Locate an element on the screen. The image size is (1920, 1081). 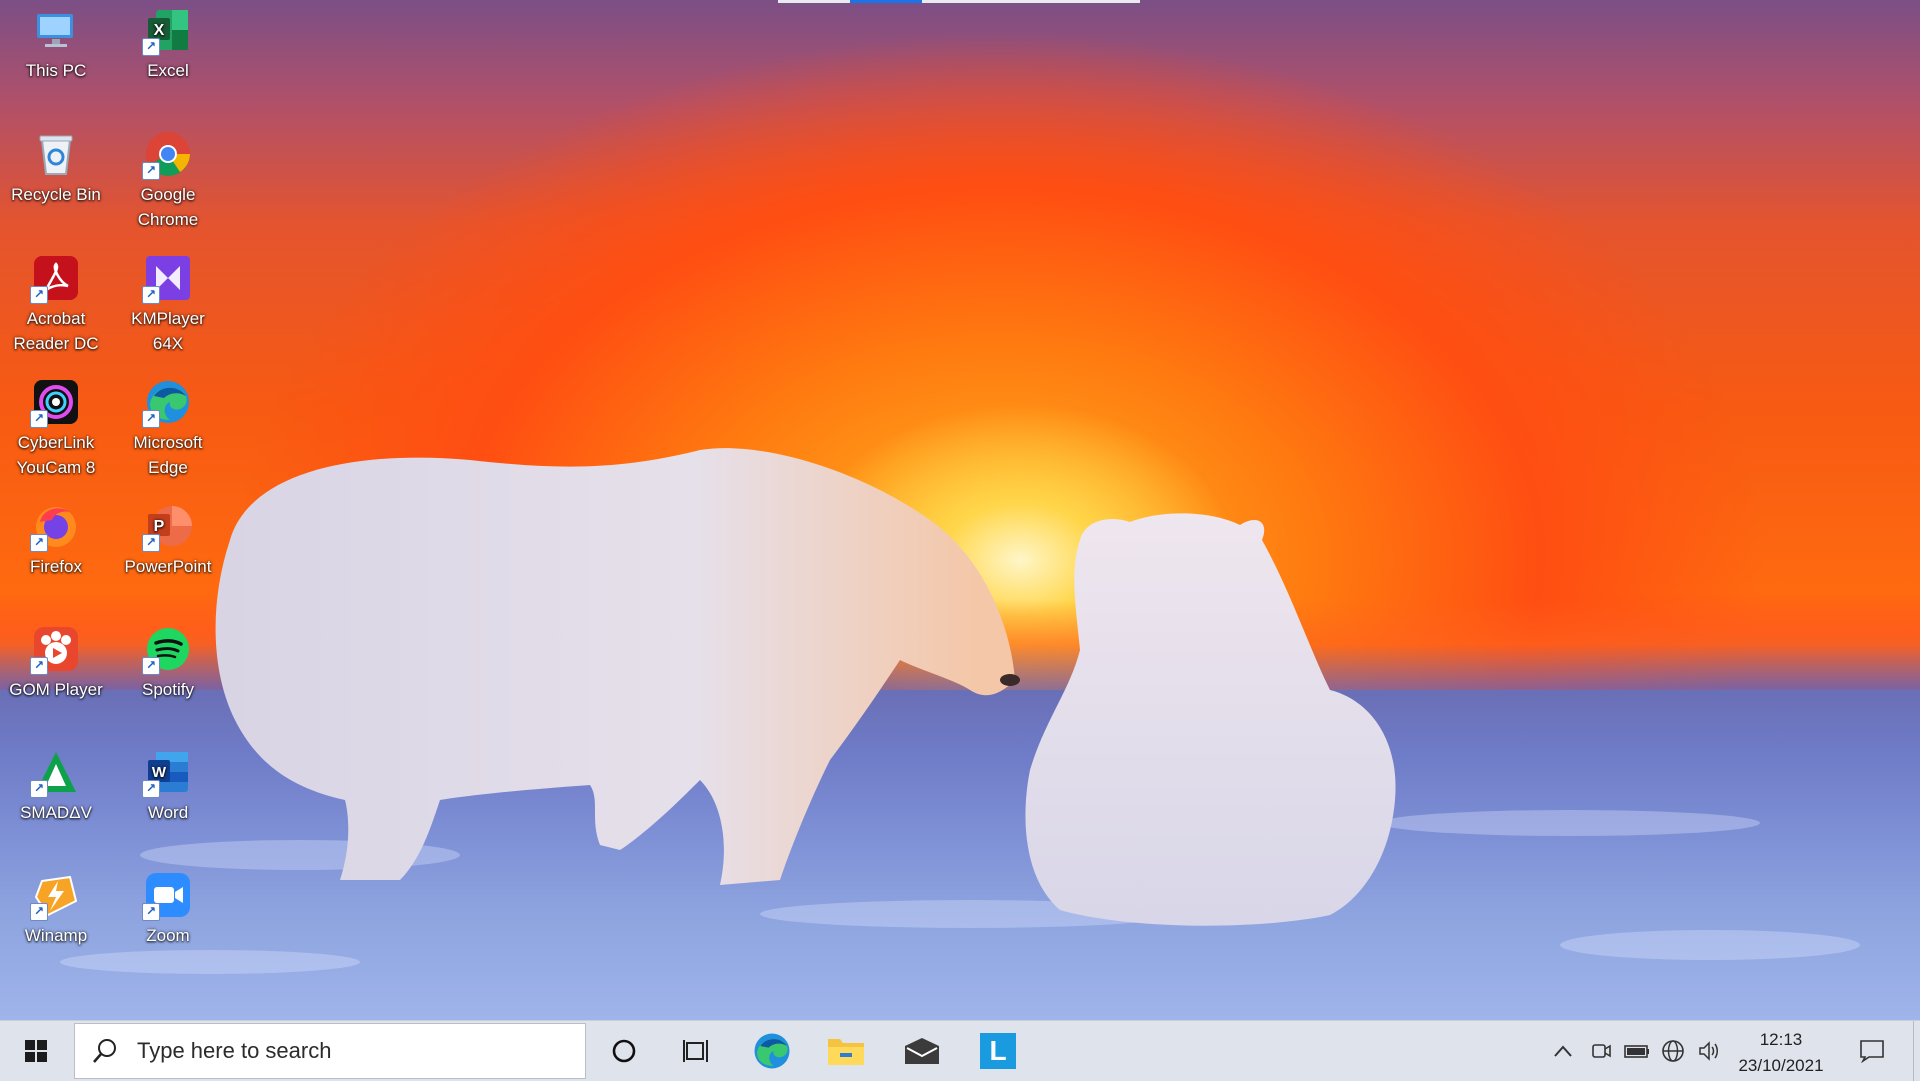
firefox-icon: ↗ is located at coordinates (55, 527).